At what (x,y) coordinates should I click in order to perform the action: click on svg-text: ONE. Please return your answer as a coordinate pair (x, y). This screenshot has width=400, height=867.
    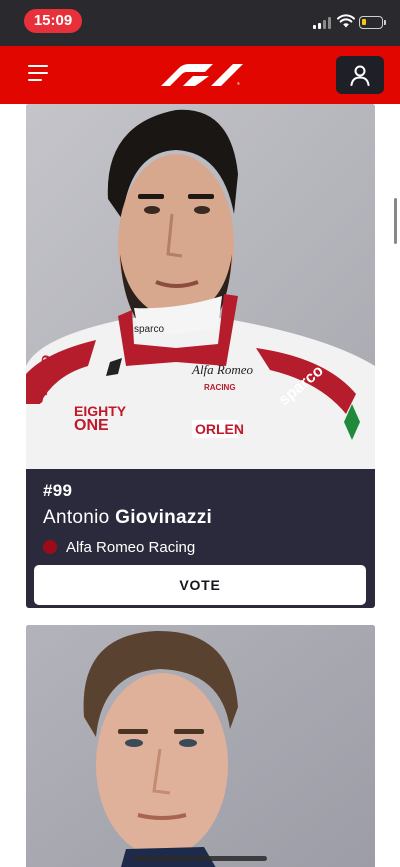
    Looking at the image, I should click on (91, 425).